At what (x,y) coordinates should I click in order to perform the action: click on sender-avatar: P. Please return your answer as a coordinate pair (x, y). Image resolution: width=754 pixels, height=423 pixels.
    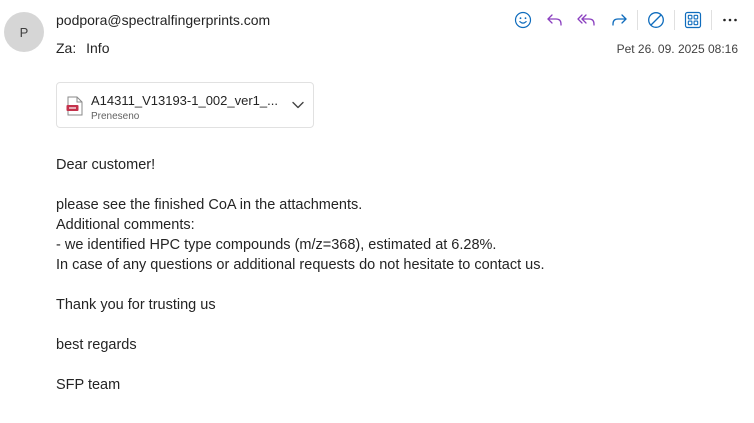
    Looking at the image, I should click on (24, 32).